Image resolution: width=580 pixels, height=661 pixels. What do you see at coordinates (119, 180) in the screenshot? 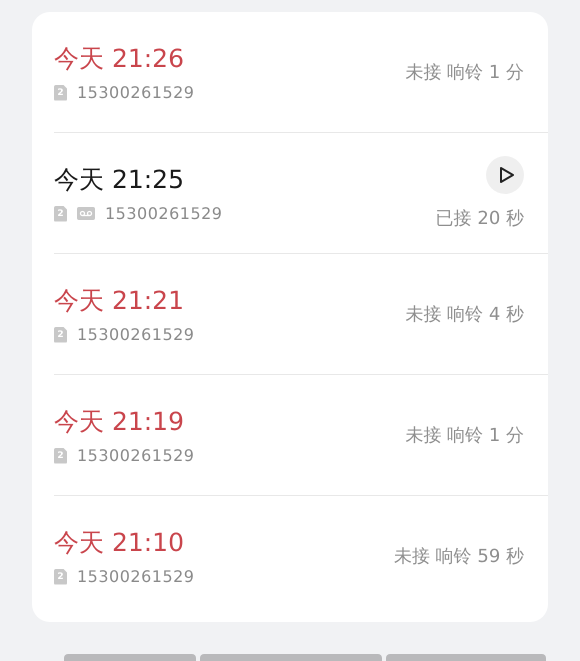
I see `call-time: 今天 21:25` at bounding box center [119, 180].